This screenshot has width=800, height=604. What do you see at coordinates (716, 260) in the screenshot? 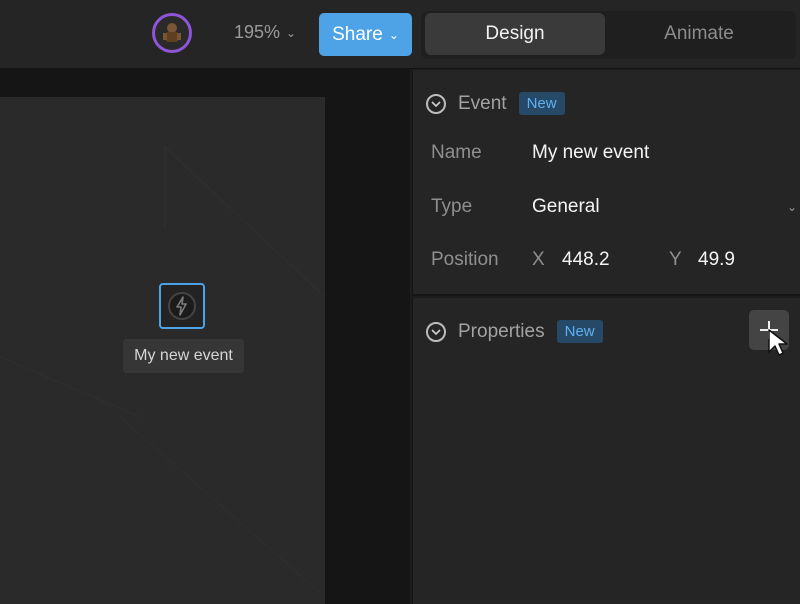
I see `y-input: 49.9` at bounding box center [716, 260].